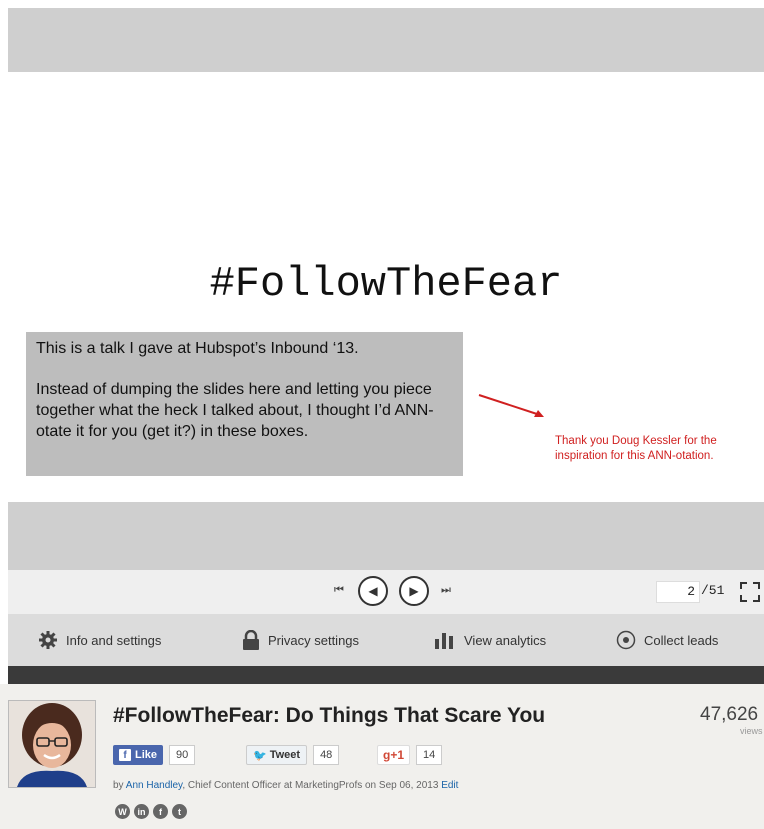  I want to click on red-arrow-icon, so click(511, 405).